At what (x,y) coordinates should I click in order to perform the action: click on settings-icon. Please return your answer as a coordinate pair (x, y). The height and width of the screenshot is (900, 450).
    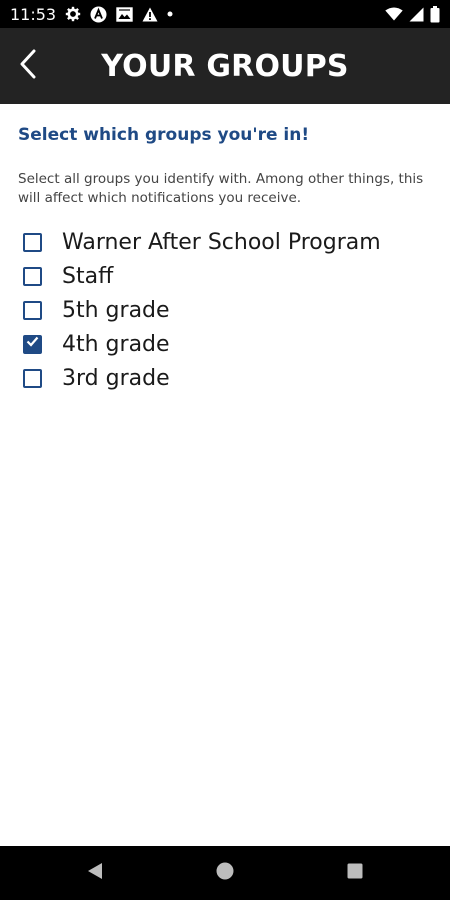
    Looking at the image, I should click on (73, 14).